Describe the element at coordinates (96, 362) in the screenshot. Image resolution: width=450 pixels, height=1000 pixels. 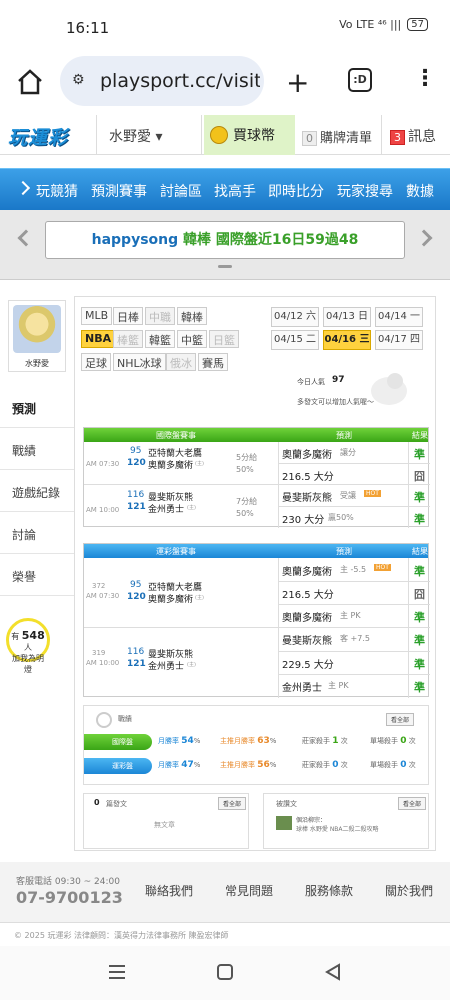
I see `filter-soccer: 足球` at that location.